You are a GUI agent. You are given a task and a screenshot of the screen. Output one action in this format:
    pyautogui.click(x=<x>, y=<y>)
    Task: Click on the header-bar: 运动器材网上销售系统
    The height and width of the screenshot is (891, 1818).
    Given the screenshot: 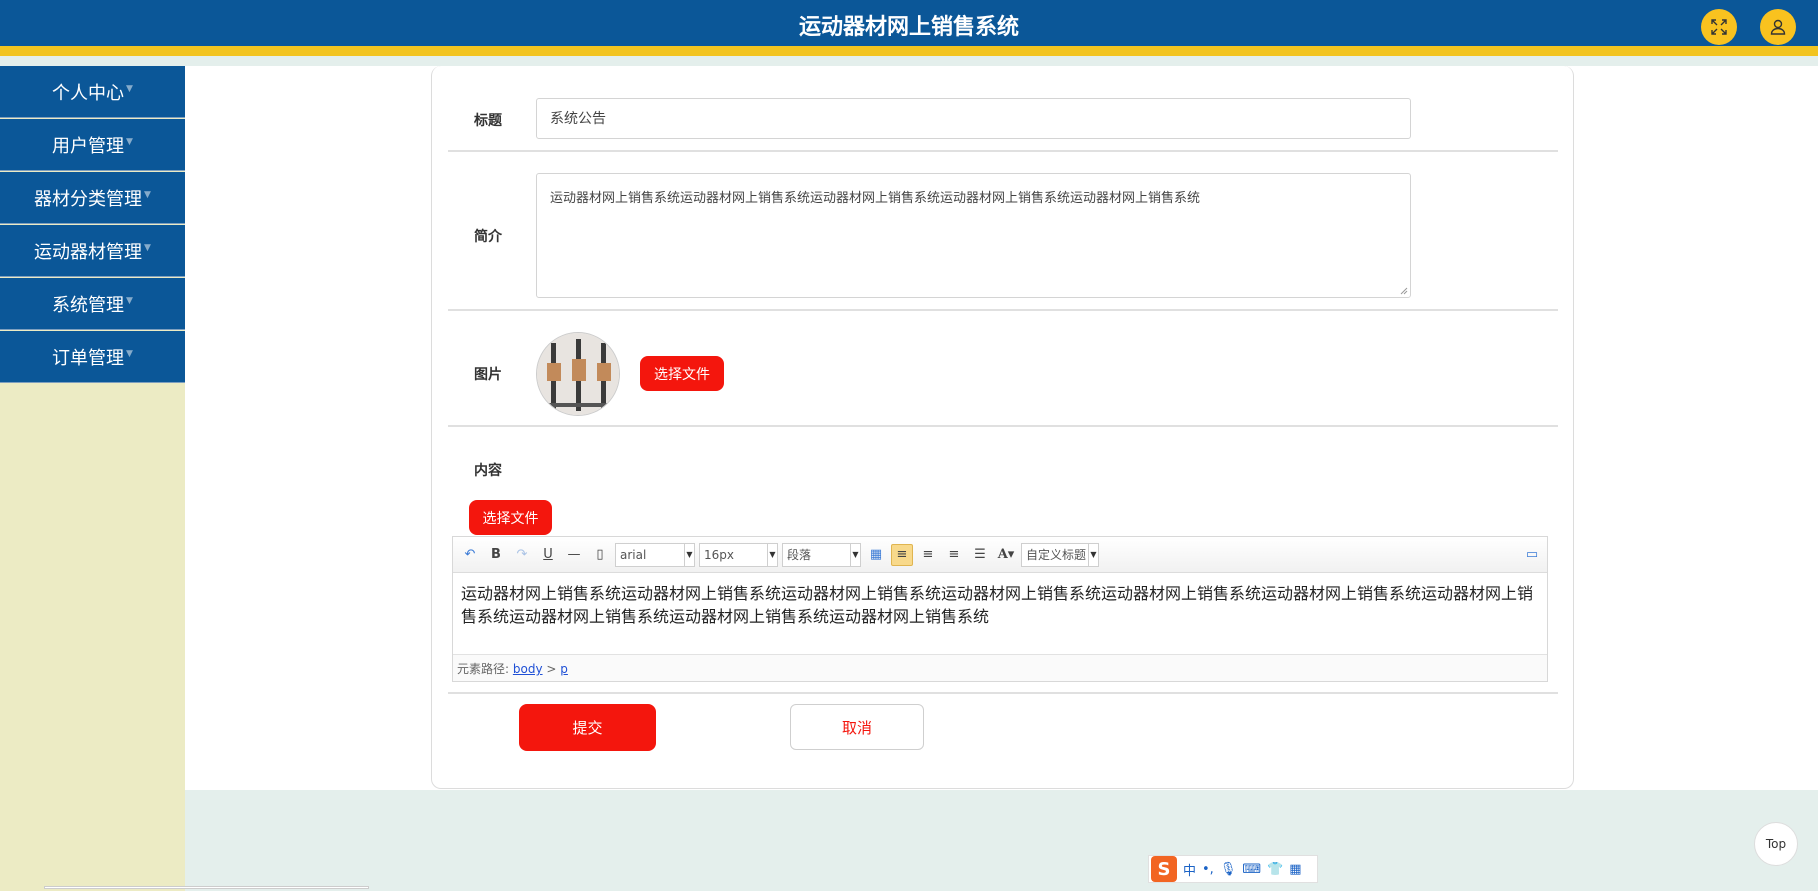 What is the action you would take?
    pyautogui.click(x=909, y=28)
    